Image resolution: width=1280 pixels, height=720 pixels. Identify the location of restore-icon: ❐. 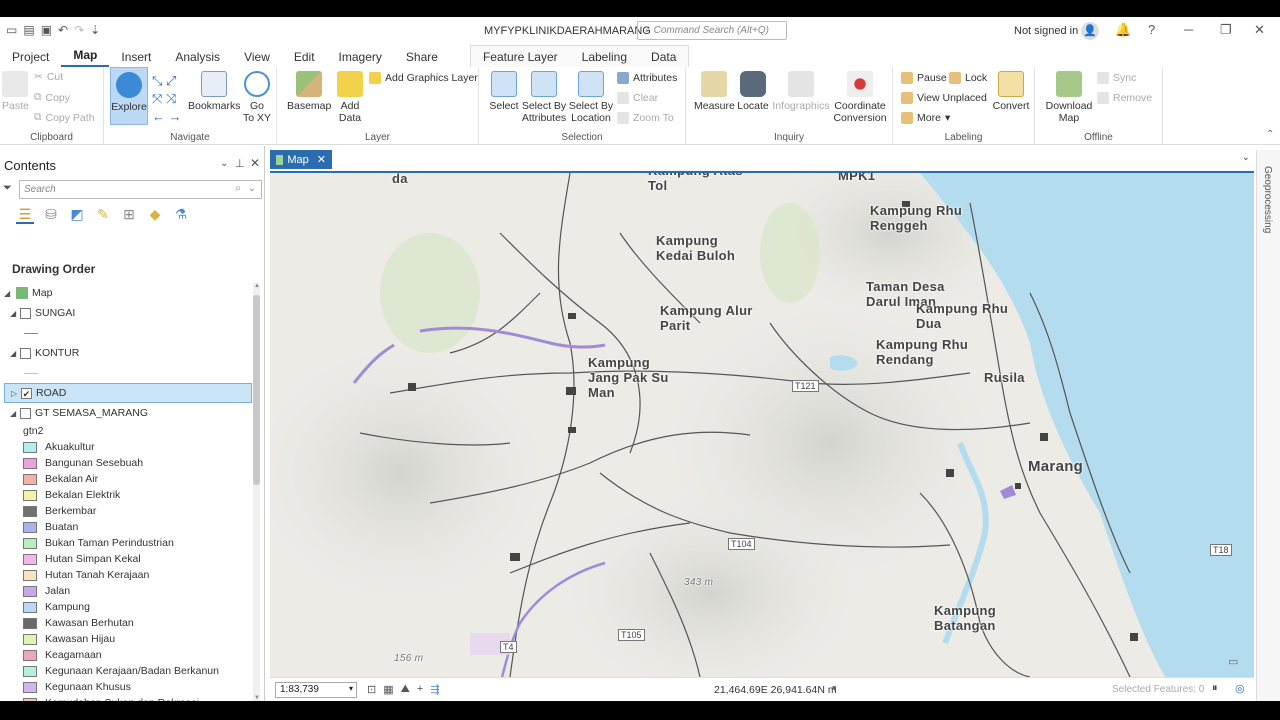
(1226, 30).